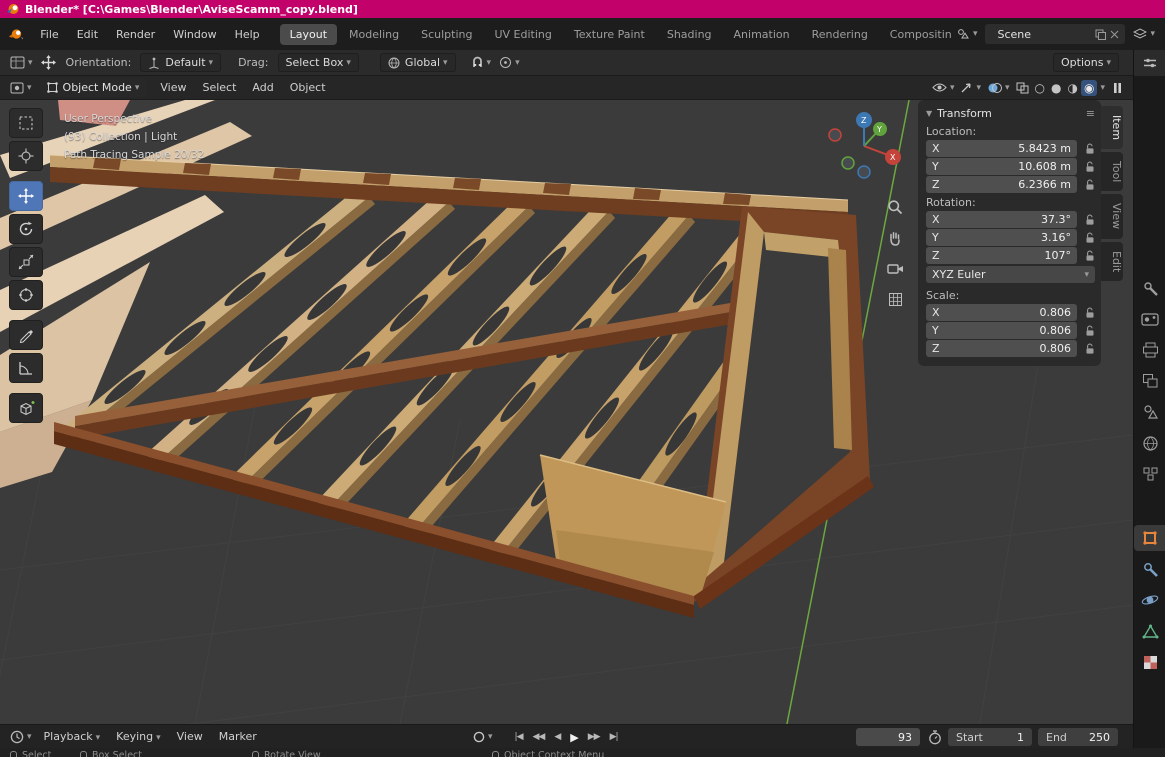  I want to click on shading-wireframe-button: ○, so click(1040, 88).